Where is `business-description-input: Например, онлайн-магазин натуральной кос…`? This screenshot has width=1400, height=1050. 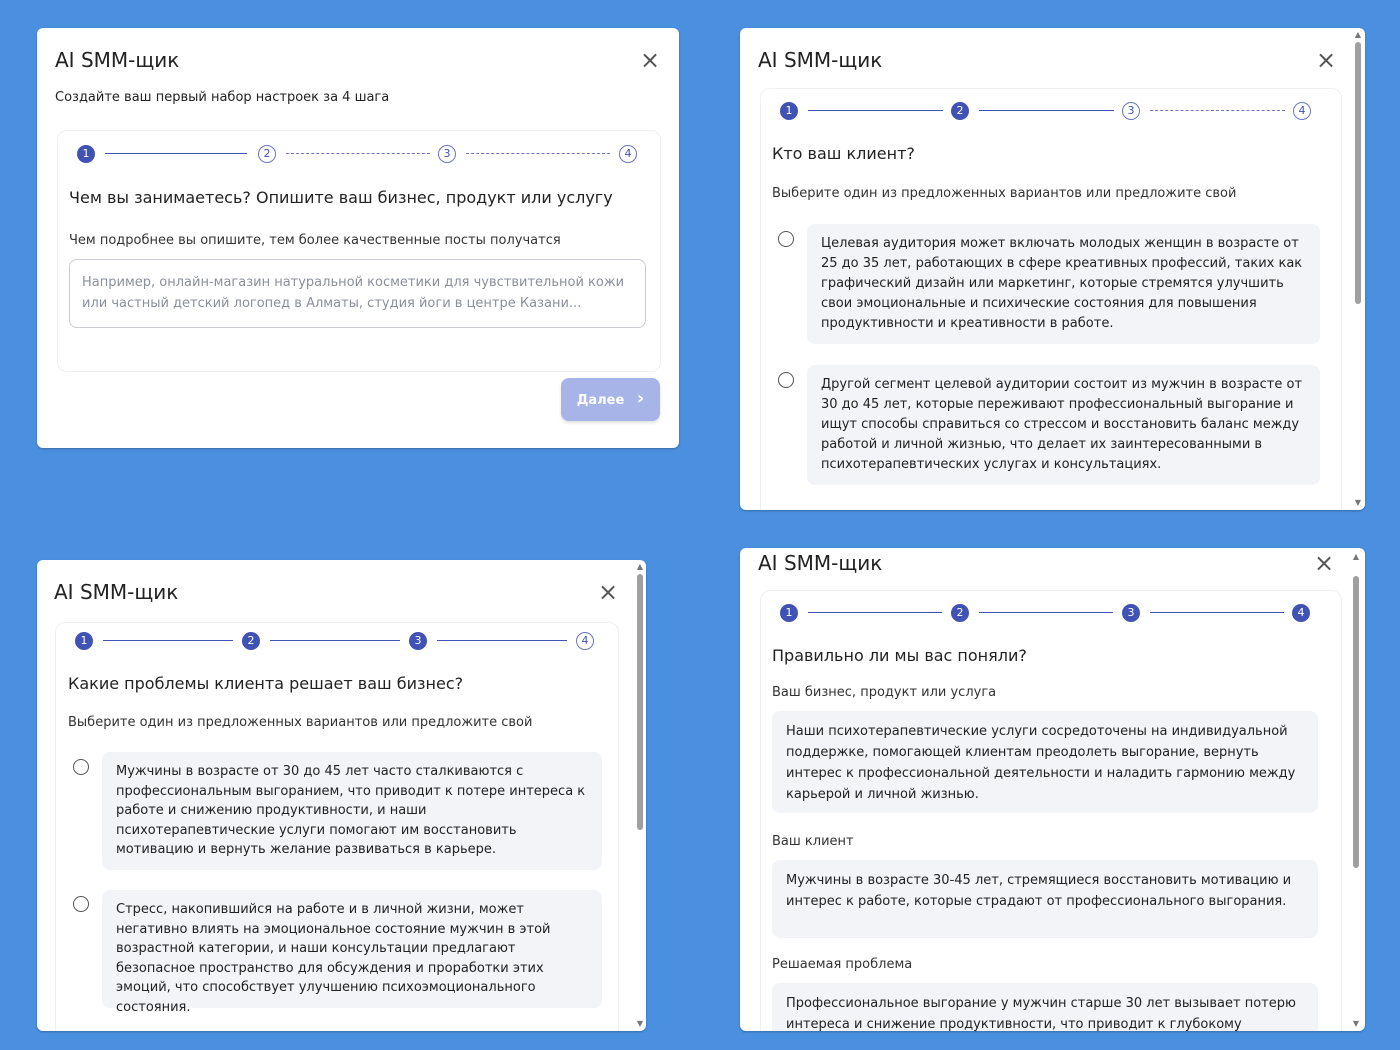
business-description-input: Например, онлайн-магазин натуральной кос… is located at coordinates (357, 293).